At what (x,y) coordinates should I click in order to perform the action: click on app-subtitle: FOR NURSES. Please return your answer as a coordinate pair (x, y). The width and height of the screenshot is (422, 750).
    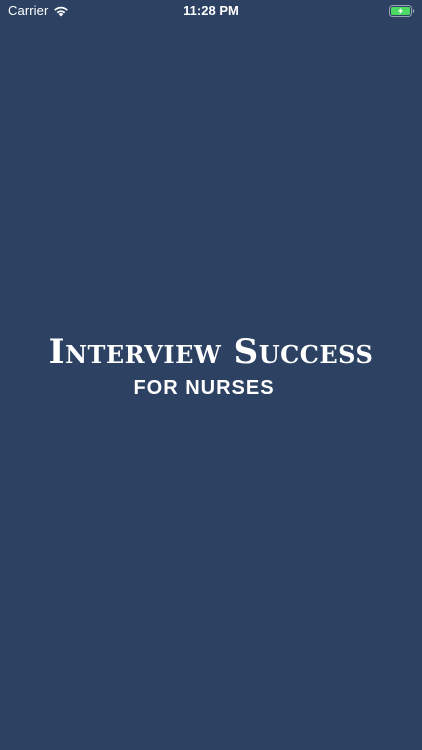
    Looking at the image, I should click on (204, 388).